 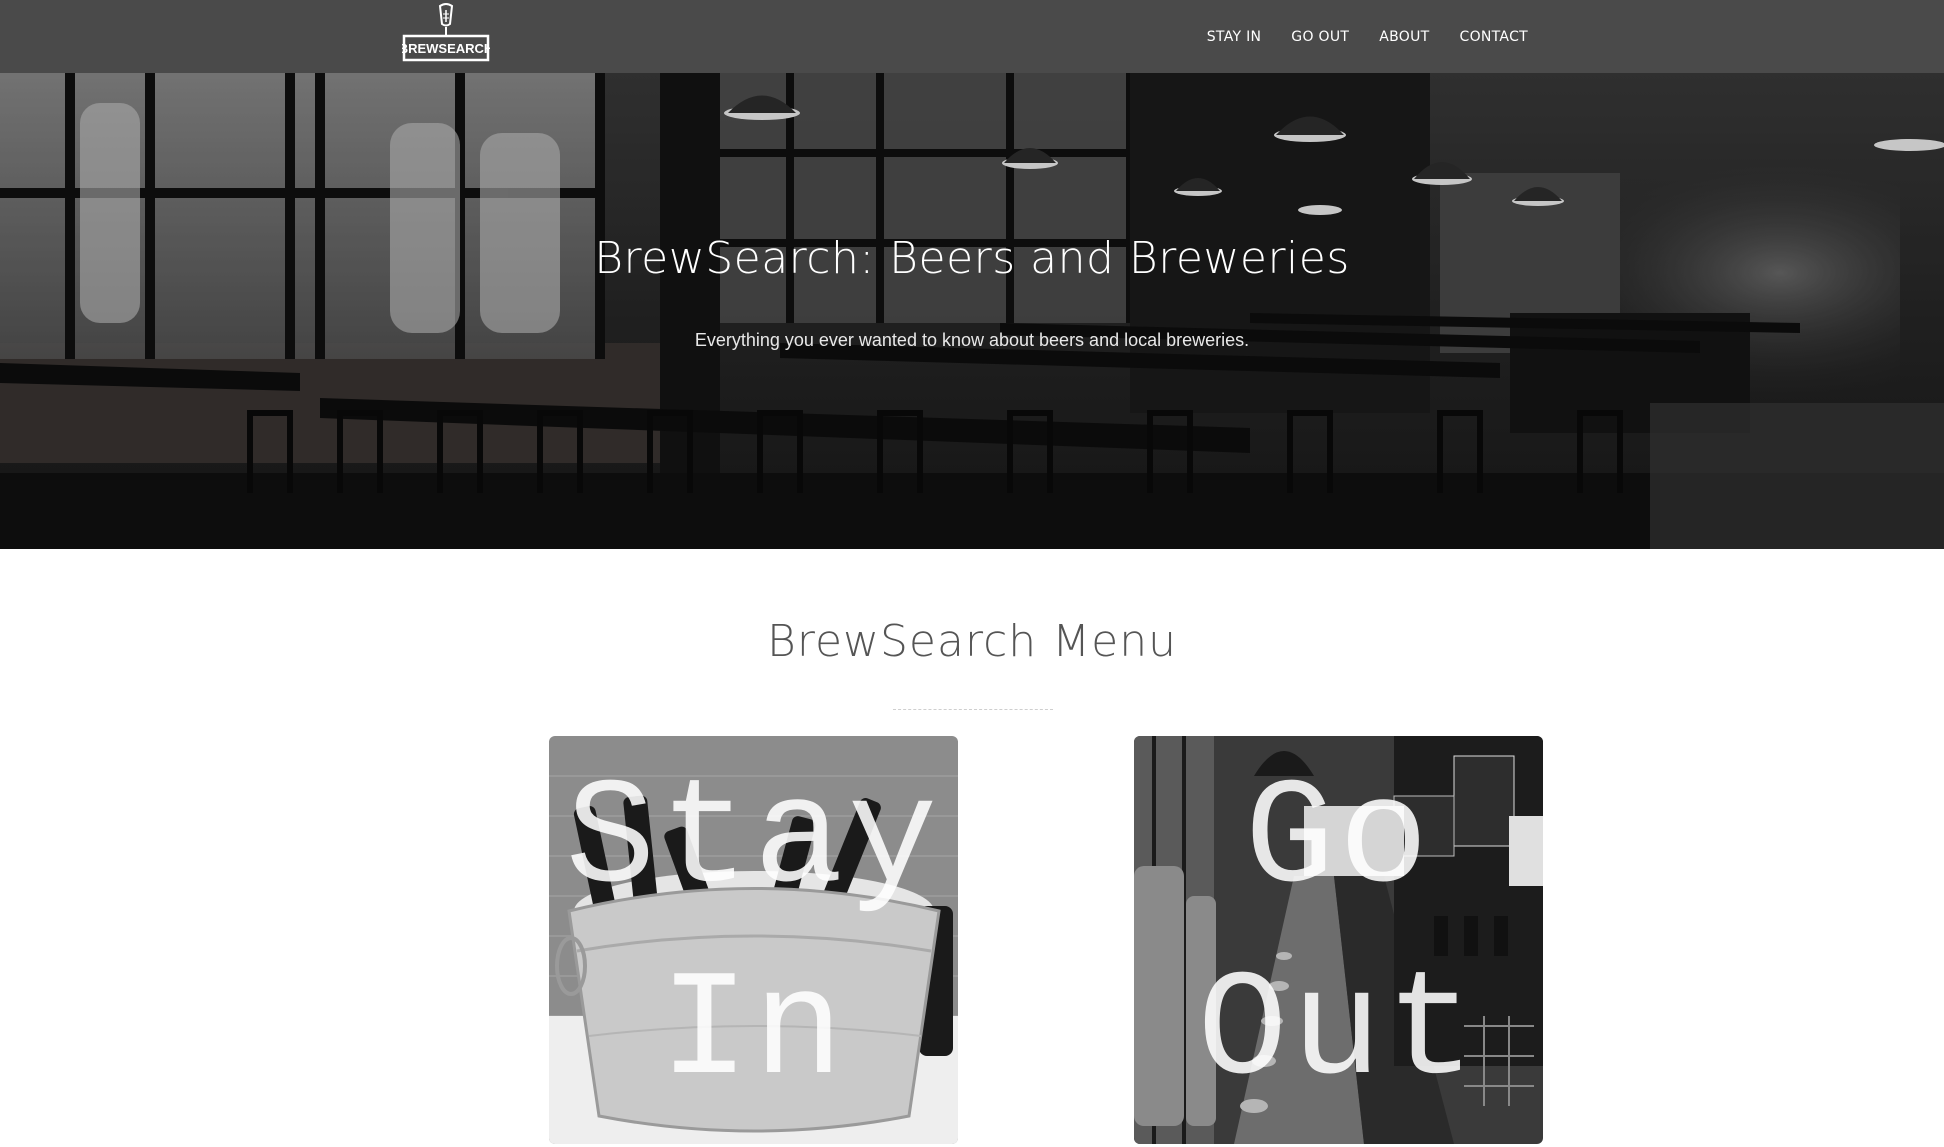 What do you see at coordinates (973, 709) in the screenshot?
I see `section-divider` at bounding box center [973, 709].